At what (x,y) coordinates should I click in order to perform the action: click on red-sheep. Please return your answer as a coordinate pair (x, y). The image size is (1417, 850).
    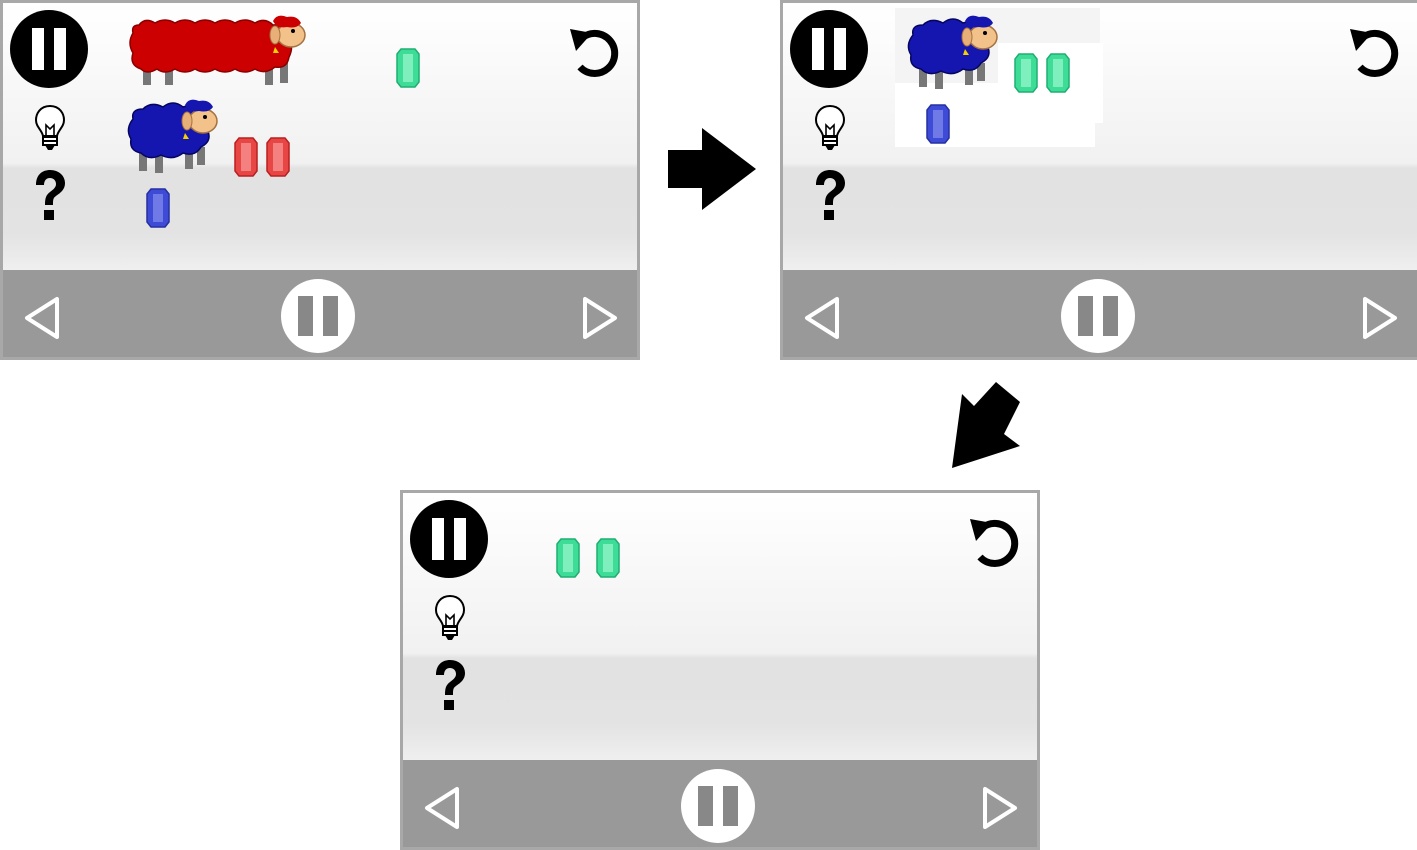
    Looking at the image, I should click on (217, 53).